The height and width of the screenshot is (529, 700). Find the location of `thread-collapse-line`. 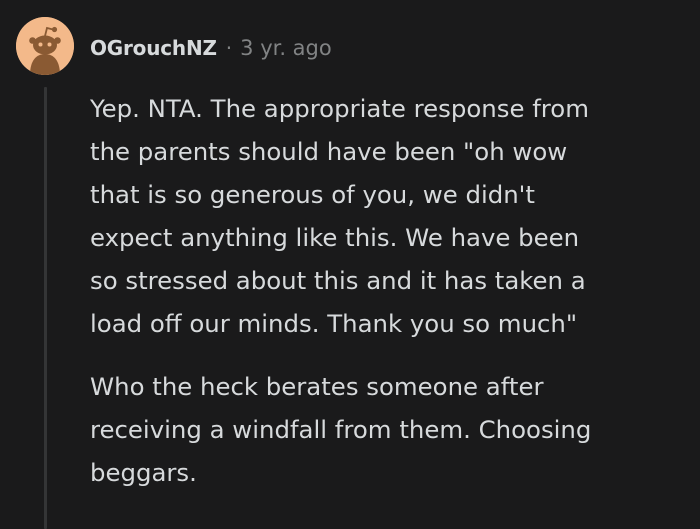

thread-collapse-line is located at coordinates (45, 308).